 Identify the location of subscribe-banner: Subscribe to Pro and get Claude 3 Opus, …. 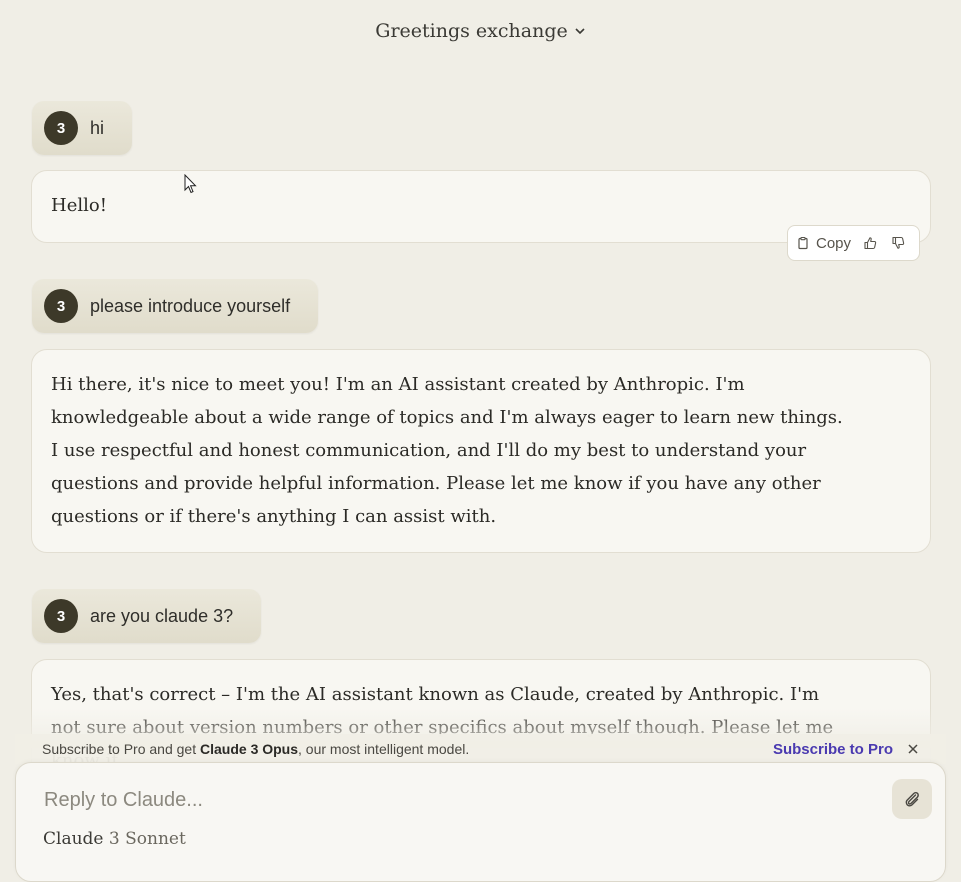
(480, 749).